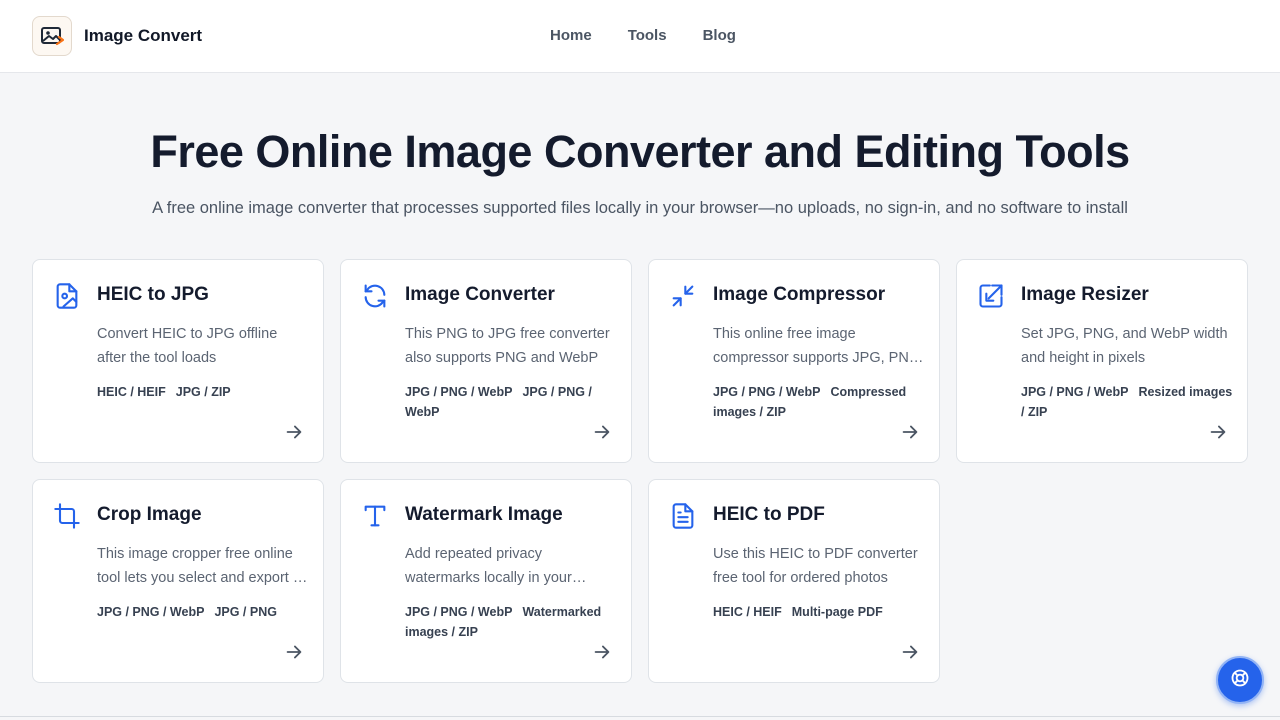 The image size is (1280, 720). I want to click on nav-blog: Blog, so click(719, 36).